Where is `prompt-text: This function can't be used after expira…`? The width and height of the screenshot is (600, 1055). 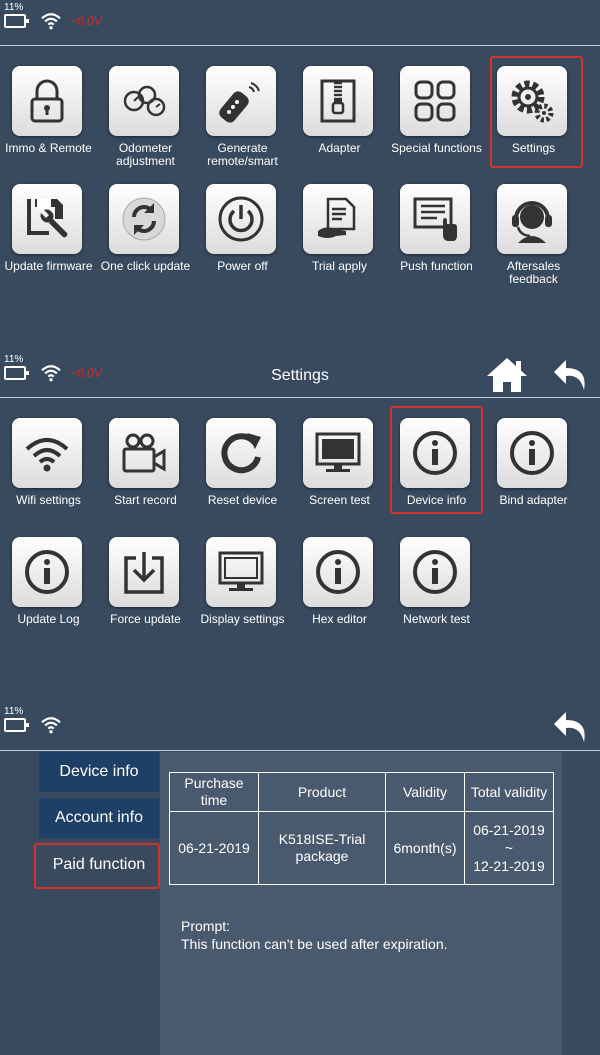 prompt-text: This function can't be used after expira… is located at coordinates (314, 944).